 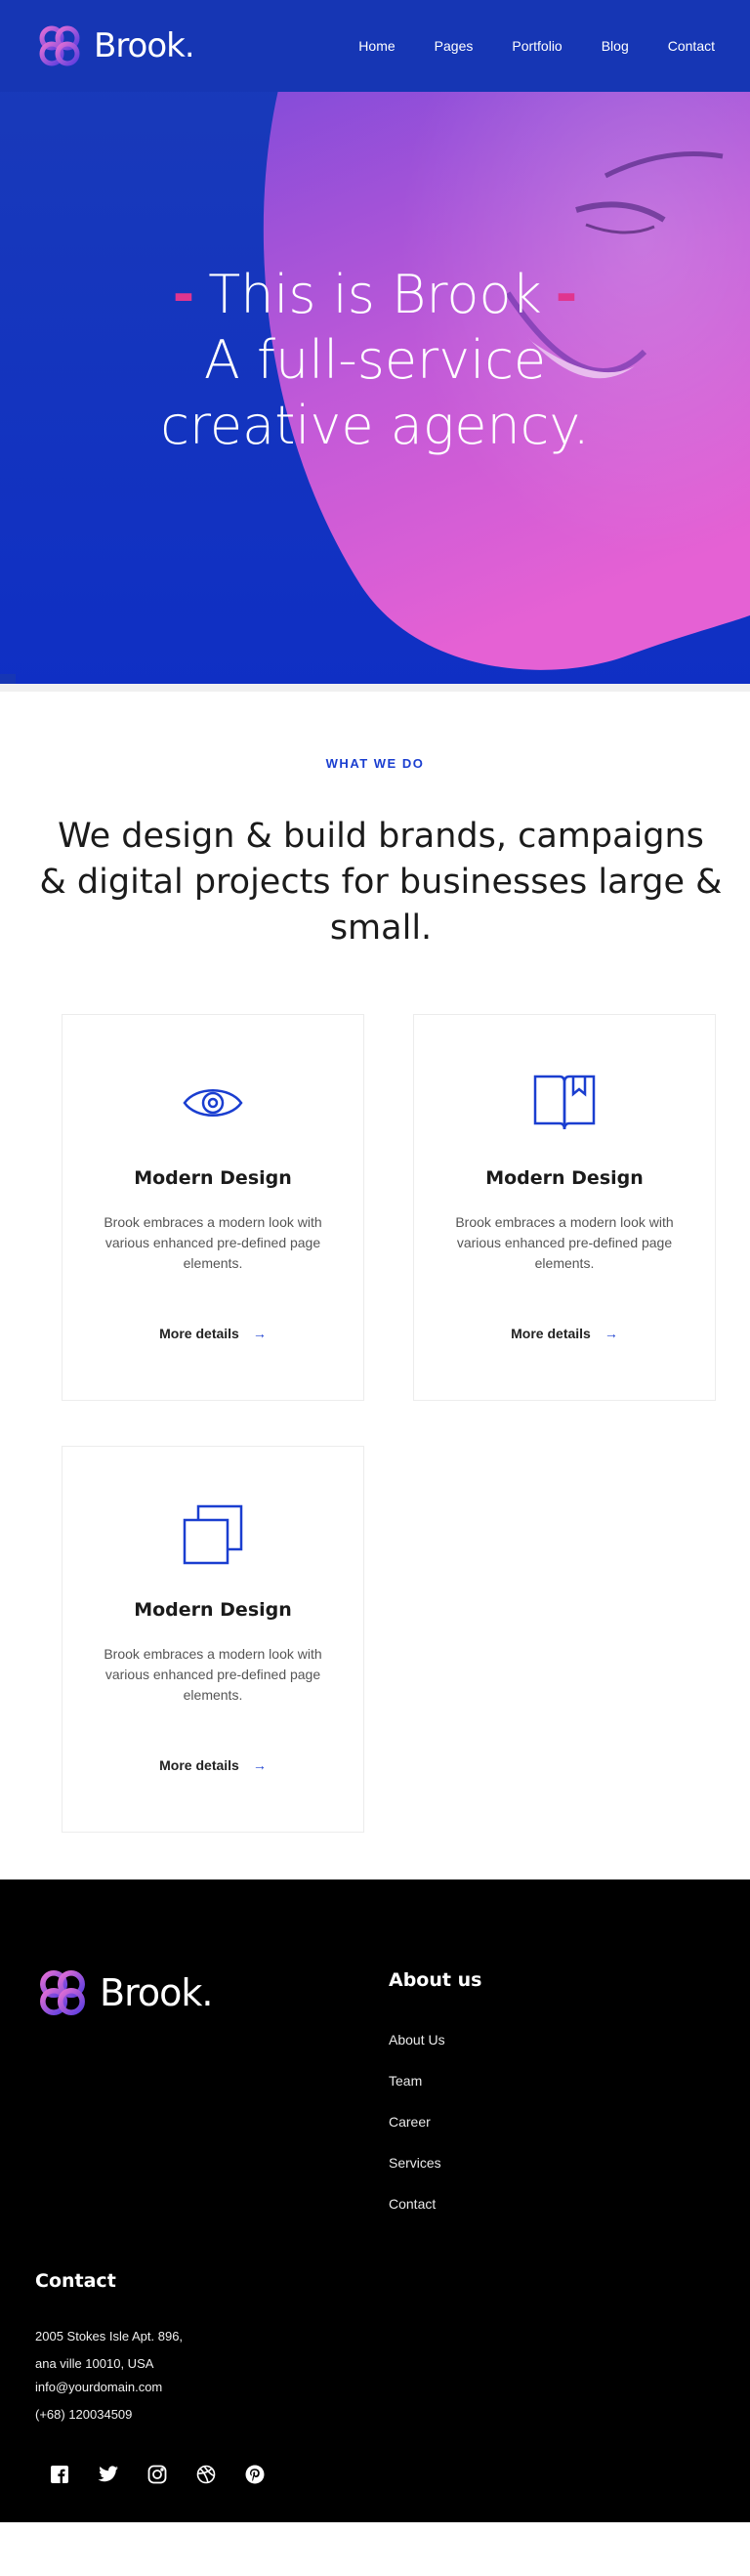 What do you see at coordinates (435, 1980) in the screenshot?
I see `about-heading: About us` at bounding box center [435, 1980].